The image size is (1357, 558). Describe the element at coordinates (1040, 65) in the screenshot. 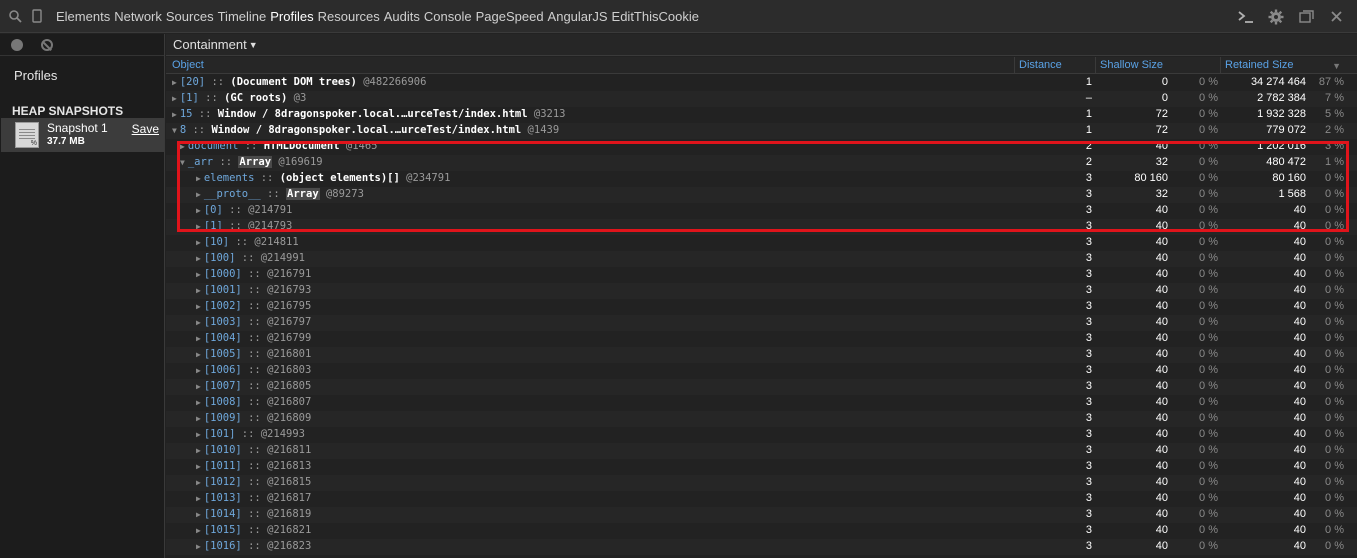

I see `column-distance: Distance` at that location.